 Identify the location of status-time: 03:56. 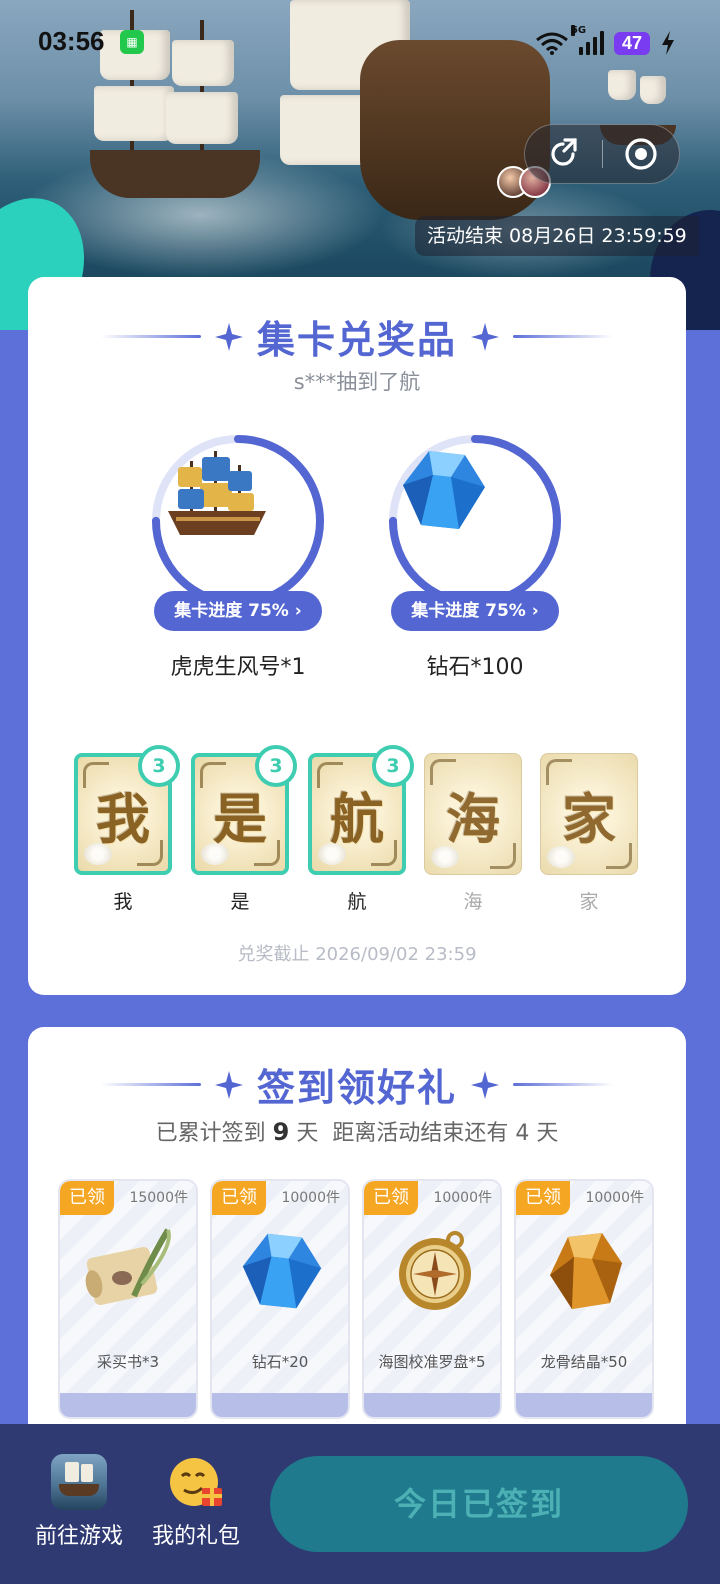
(71, 41).